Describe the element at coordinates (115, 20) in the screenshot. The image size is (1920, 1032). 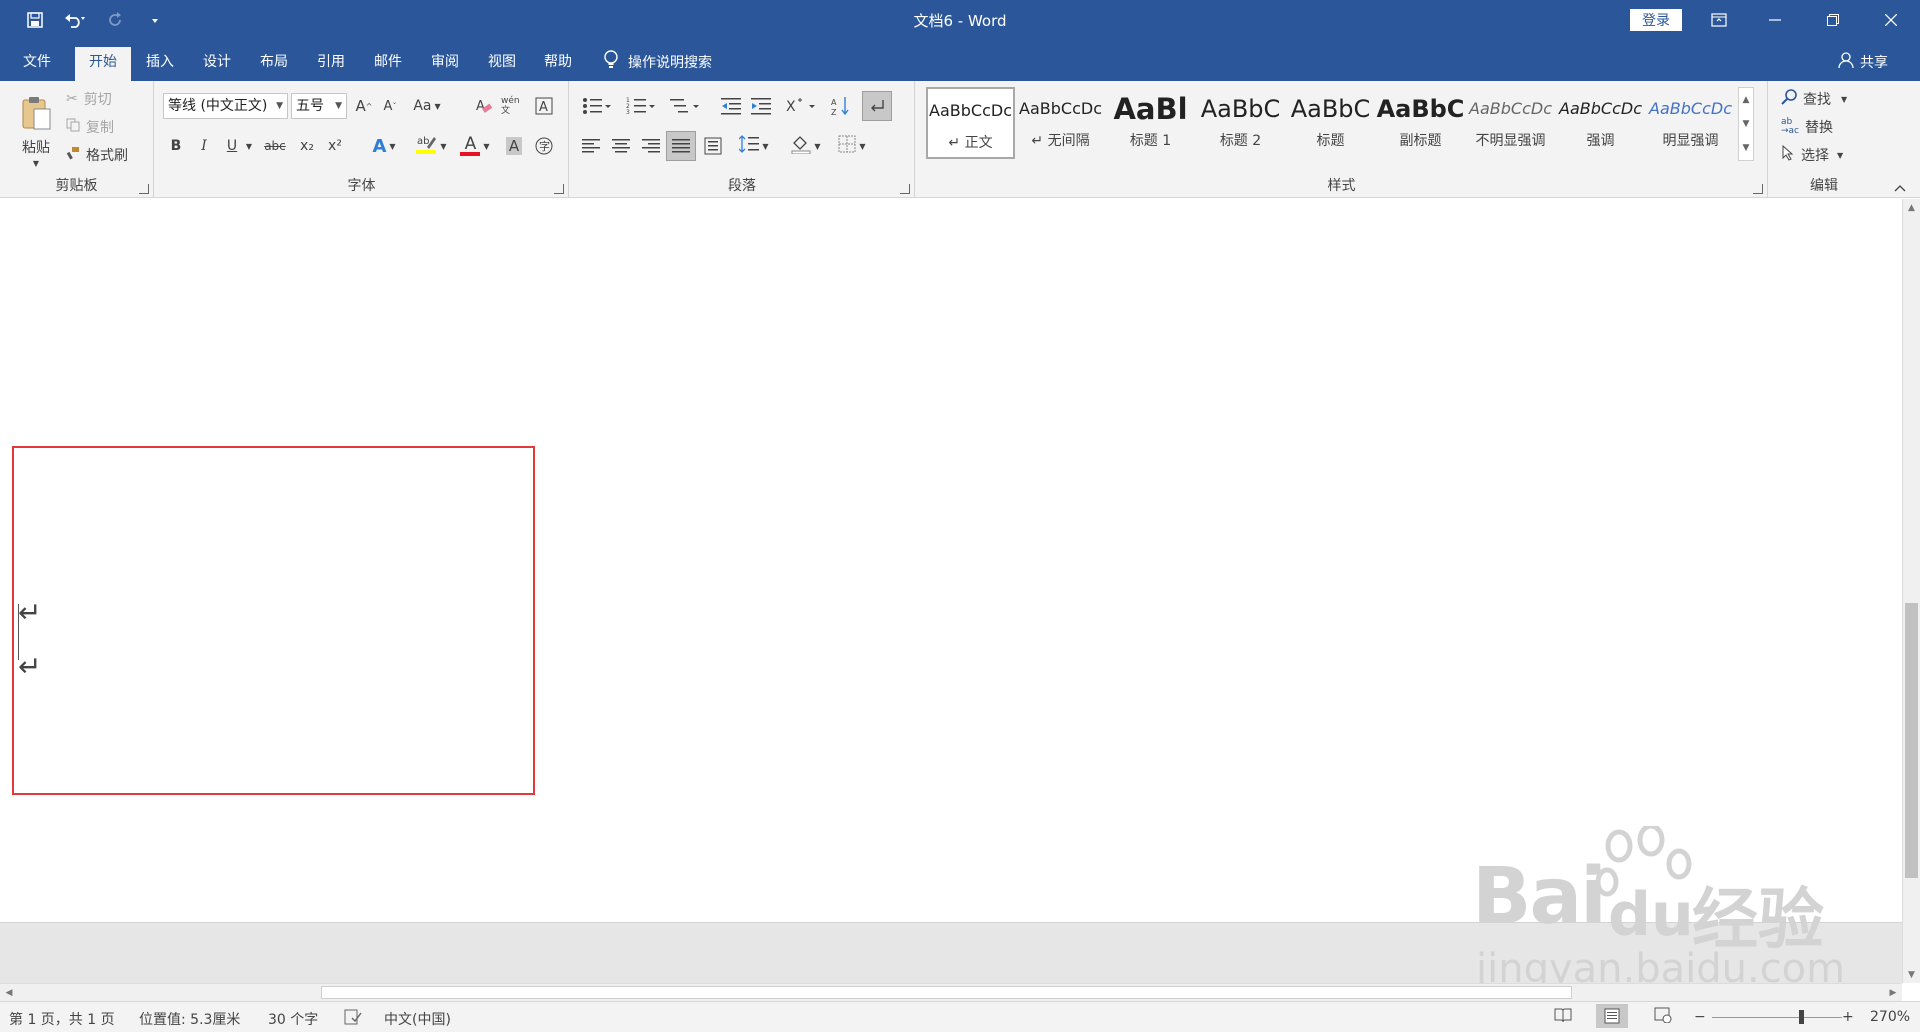
I see `redo-icon` at that location.